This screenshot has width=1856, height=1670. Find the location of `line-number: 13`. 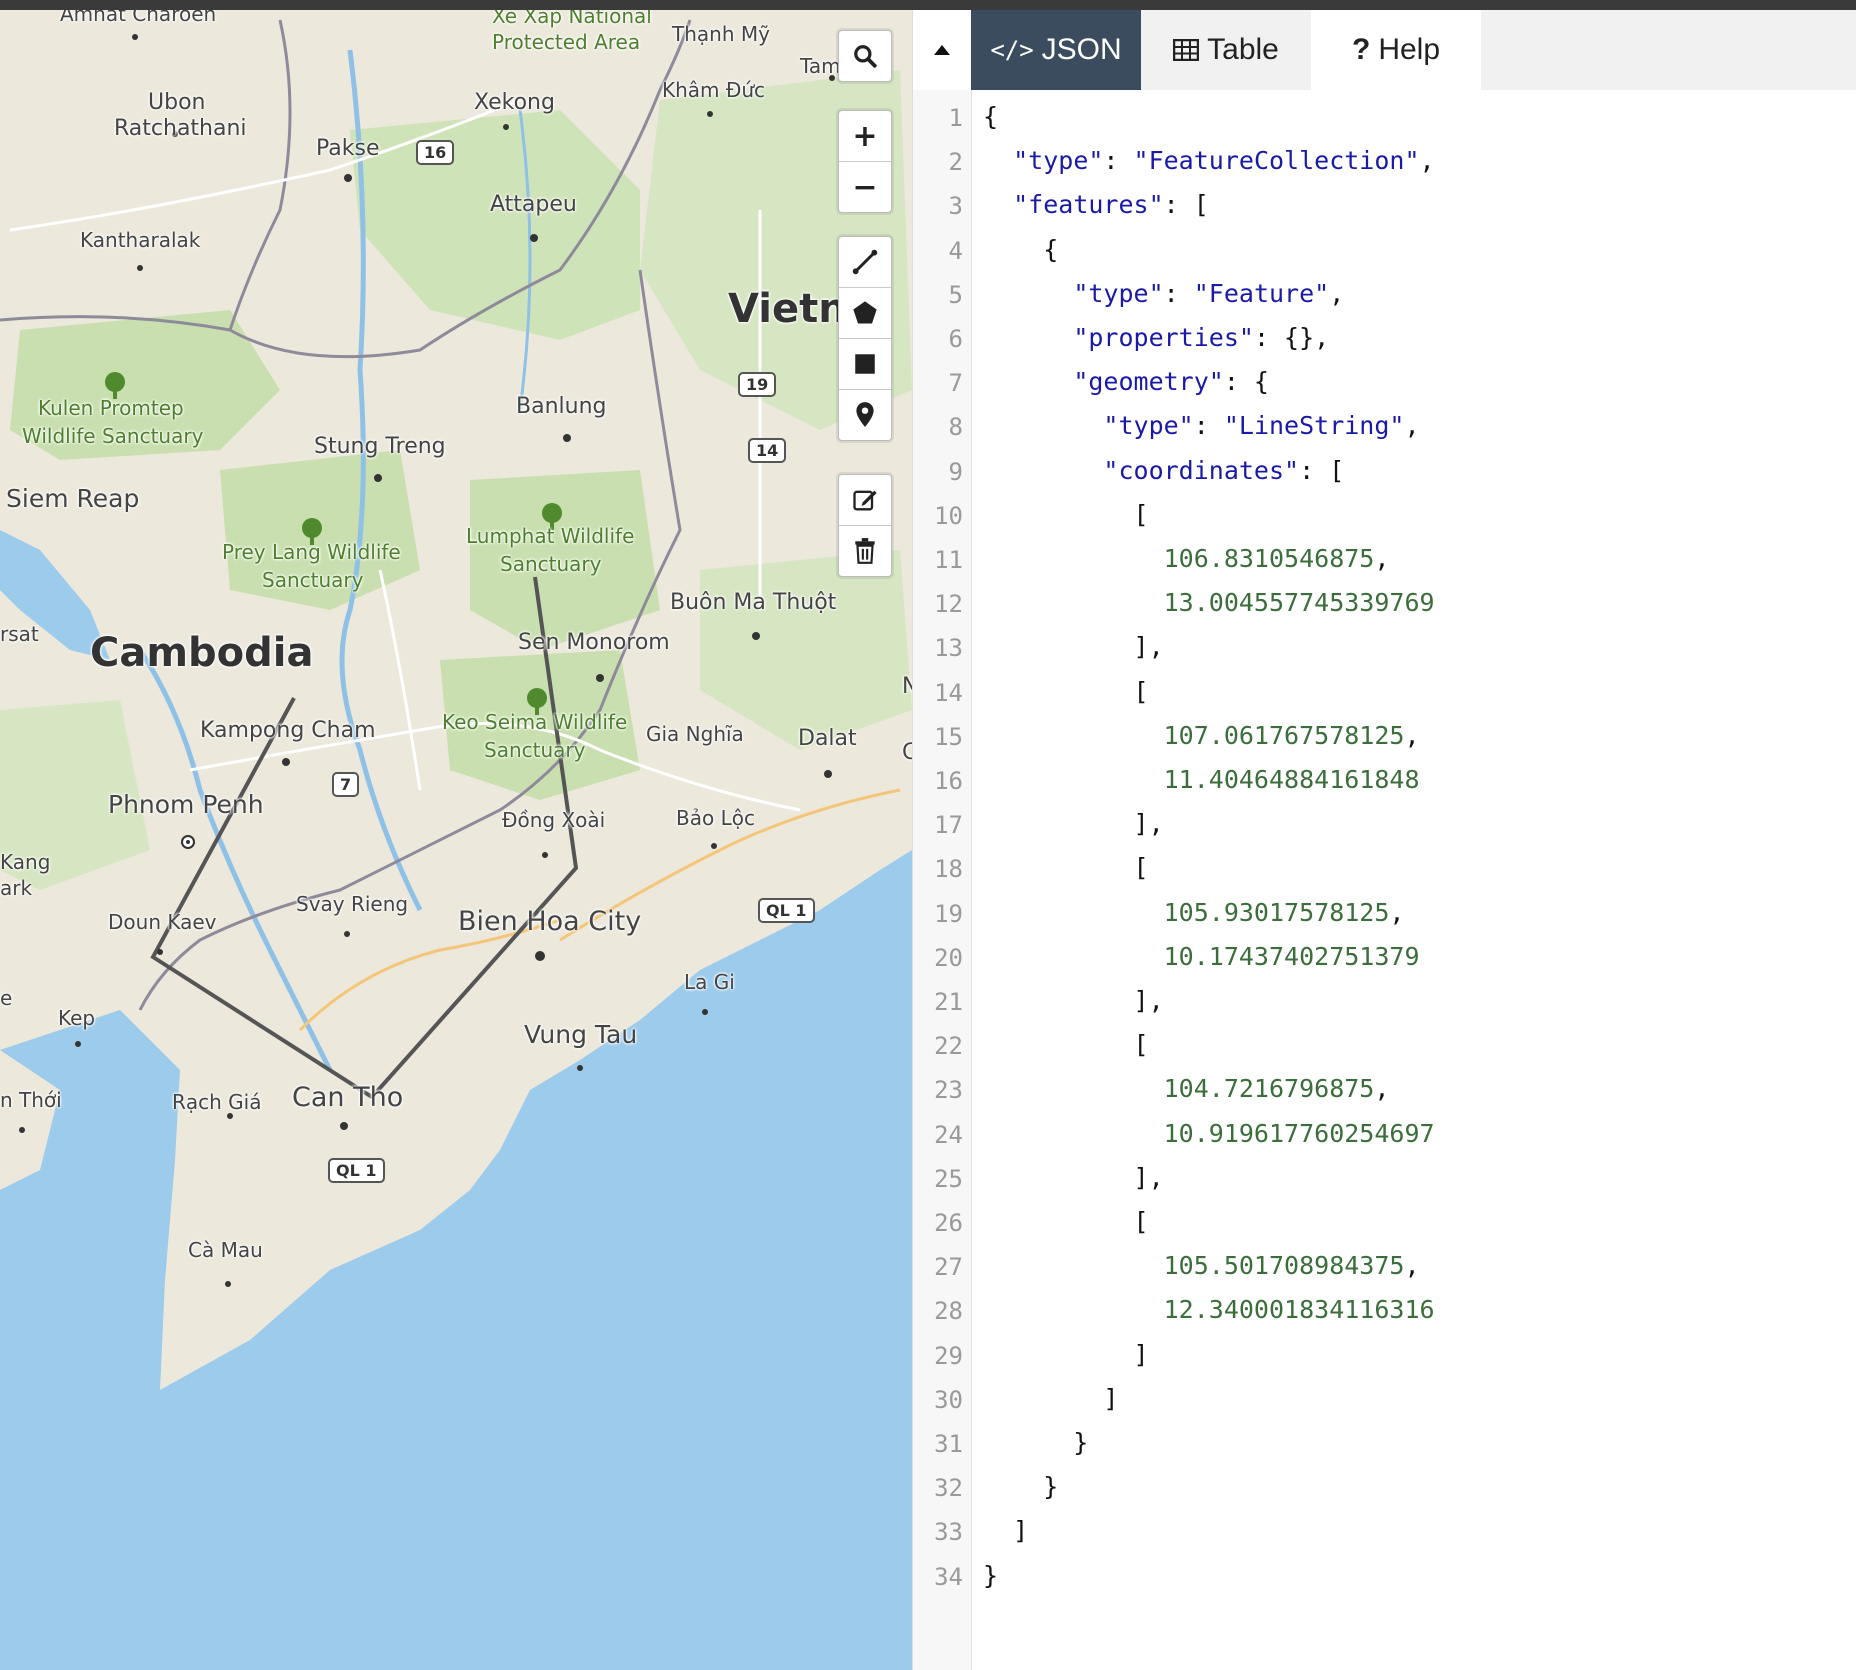

line-number: 13 is located at coordinates (948, 648).